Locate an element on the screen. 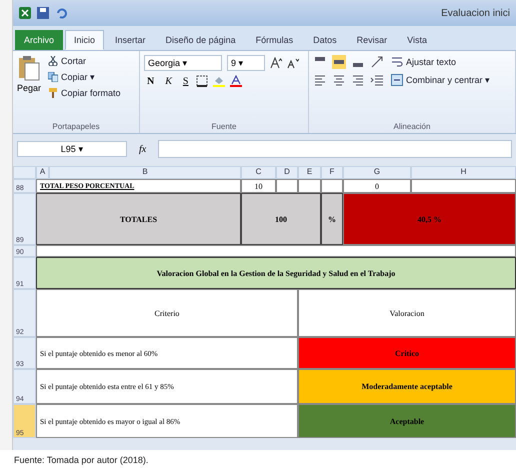 This screenshot has width=516, height=468. table-cell: 100 is located at coordinates (281, 219).